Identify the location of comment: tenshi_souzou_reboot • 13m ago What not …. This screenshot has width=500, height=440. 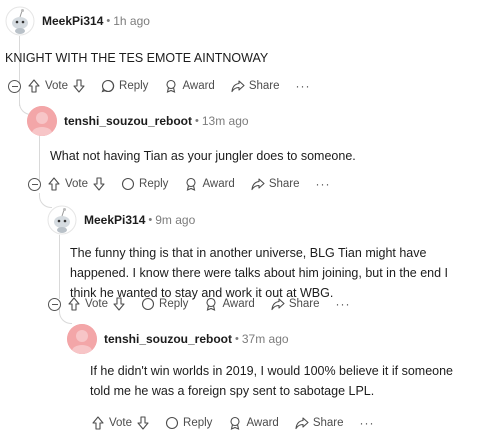
(257, 136).